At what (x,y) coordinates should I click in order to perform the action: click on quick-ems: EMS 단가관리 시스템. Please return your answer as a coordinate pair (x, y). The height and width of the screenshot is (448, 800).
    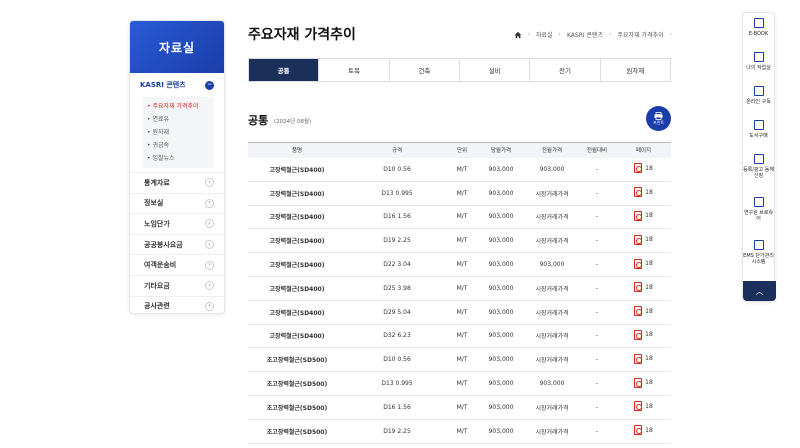
    Looking at the image, I should click on (758, 256).